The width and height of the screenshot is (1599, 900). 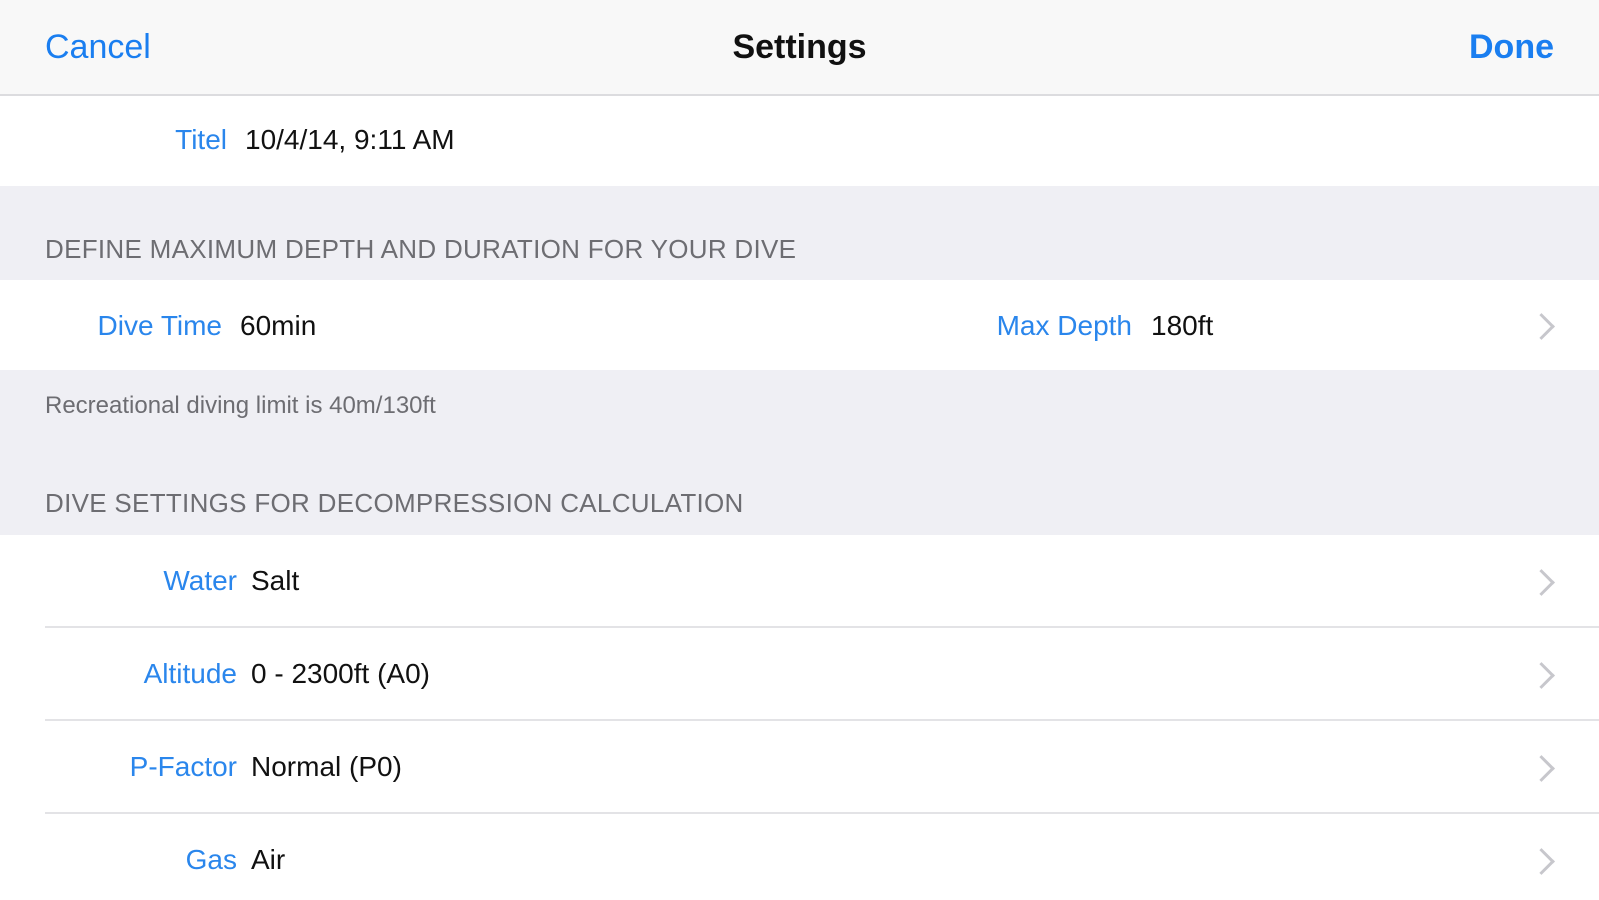 I want to click on p-factor-value: Normal (P0), so click(x=326, y=766).